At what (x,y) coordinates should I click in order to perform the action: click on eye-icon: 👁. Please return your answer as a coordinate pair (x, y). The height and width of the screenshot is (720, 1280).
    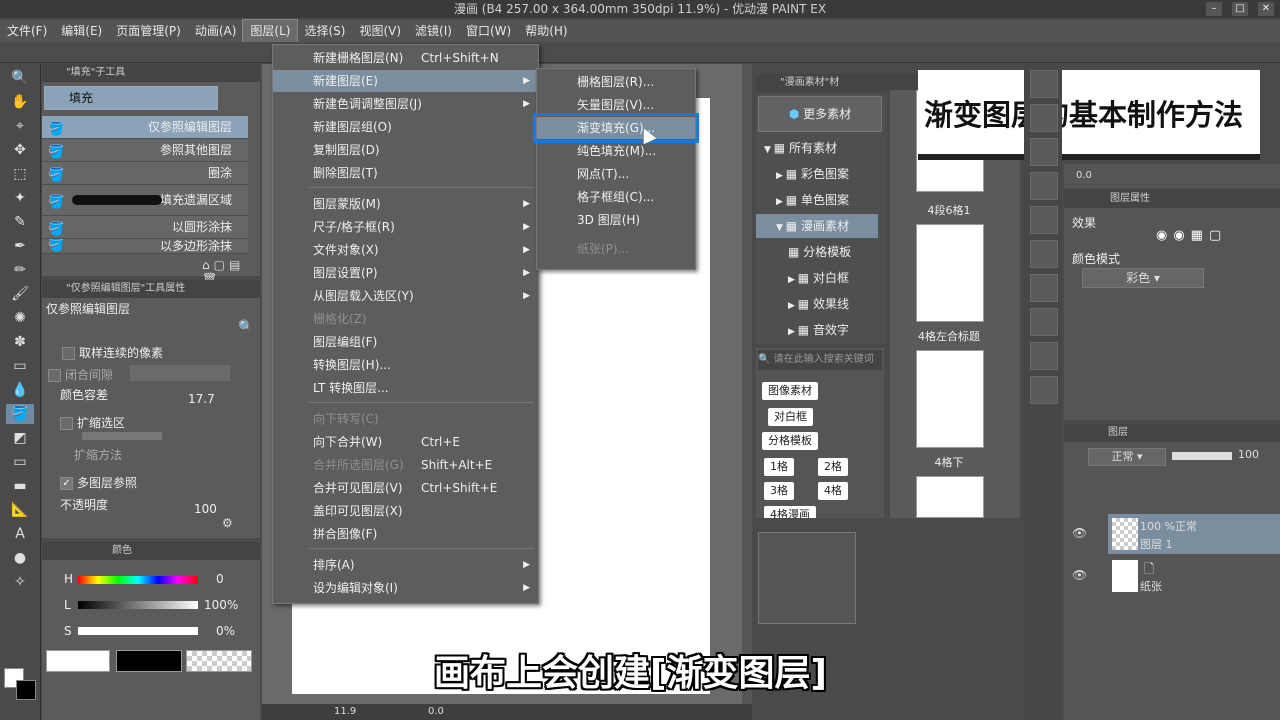
    Looking at the image, I should click on (1079, 575).